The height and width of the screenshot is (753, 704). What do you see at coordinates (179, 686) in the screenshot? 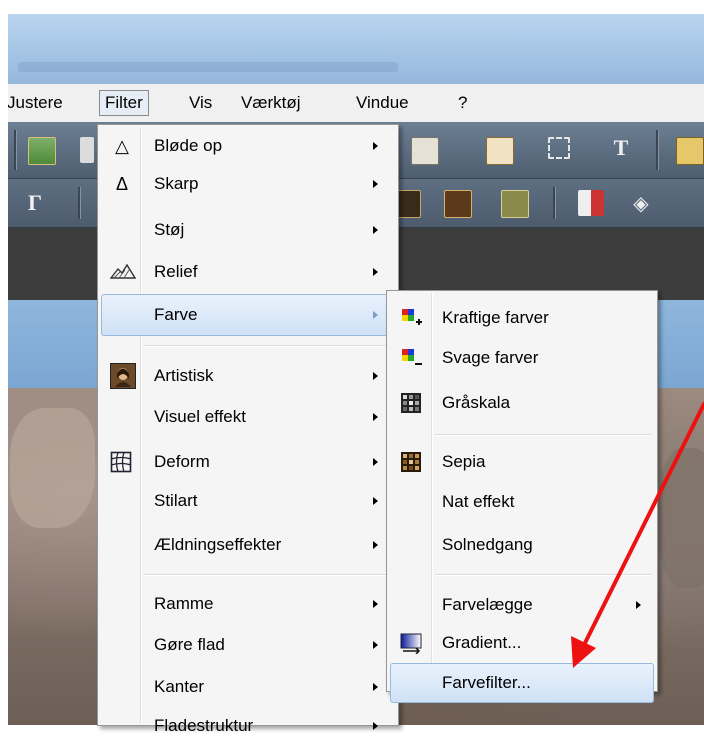
I see `menu-item-label: Kanter` at bounding box center [179, 686].